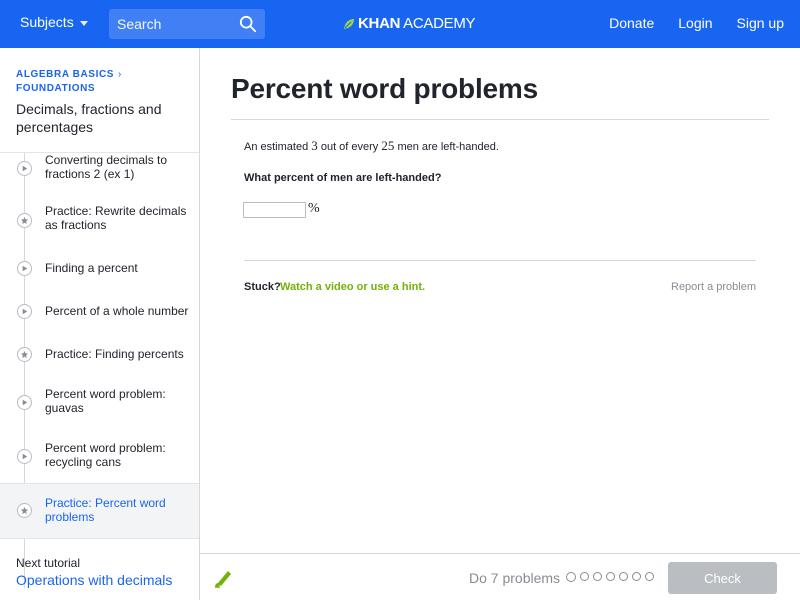 The width and height of the screenshot is (800, 600). Describe the element at coordinates (314, 208) in the screenshot. I see `percent-sign: %` at that location.